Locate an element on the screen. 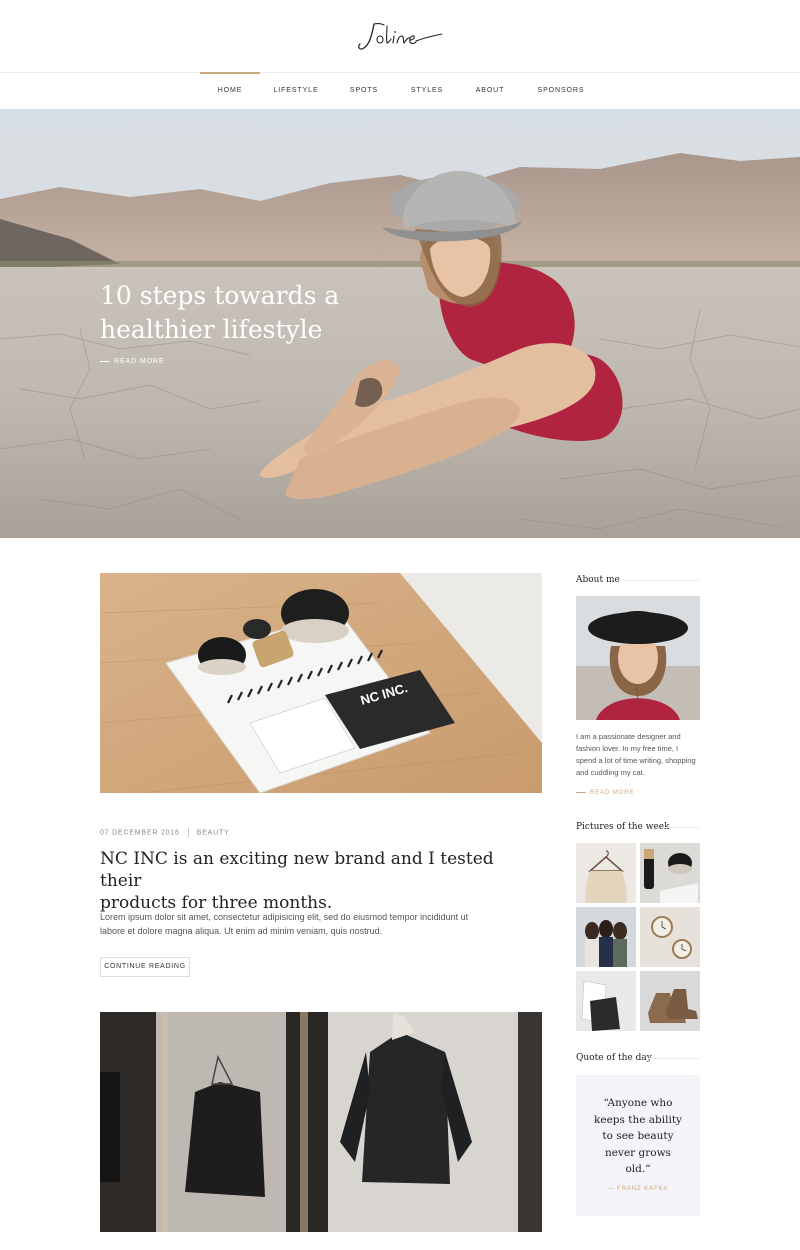 The height and width of the screenshot is (1250, 800). site-logo is located at coordinates (400, 36).